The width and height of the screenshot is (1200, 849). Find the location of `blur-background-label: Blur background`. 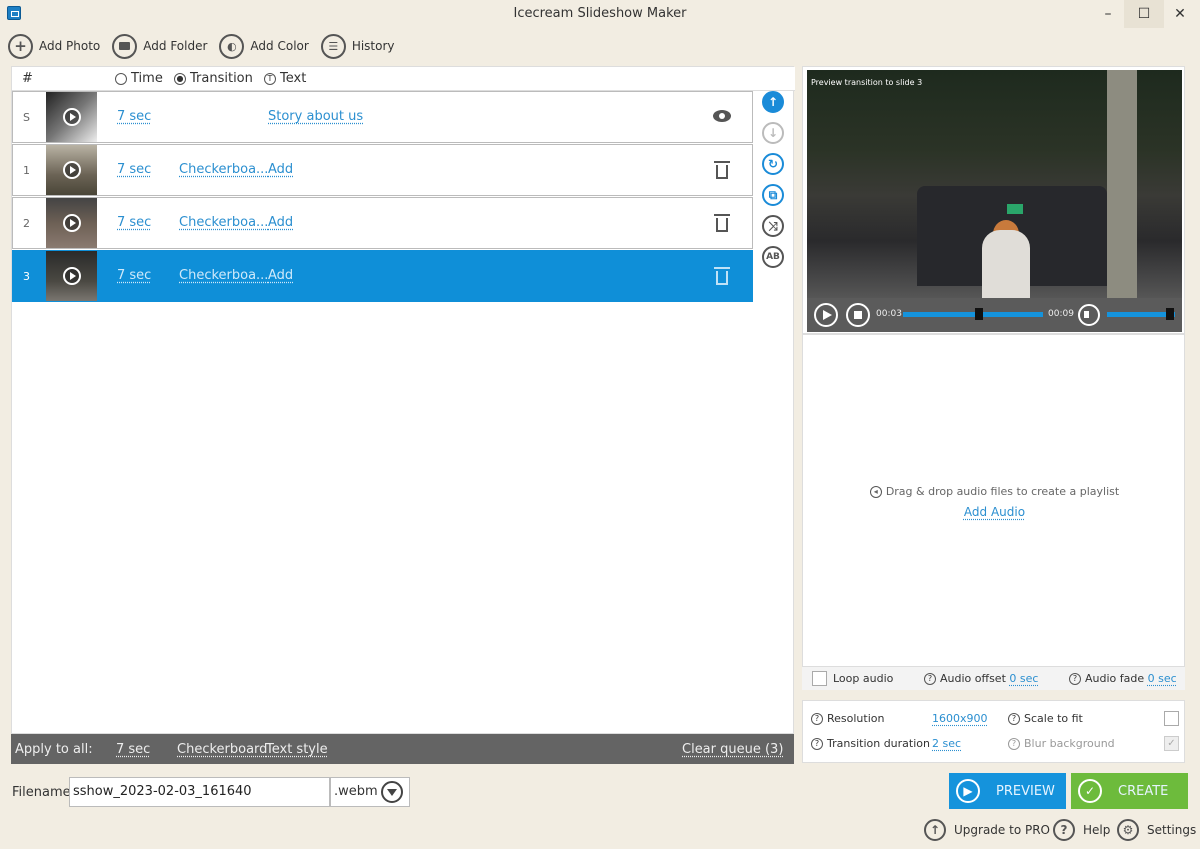

blur-background-label: Blur background is located at coordinates (1069, 743).